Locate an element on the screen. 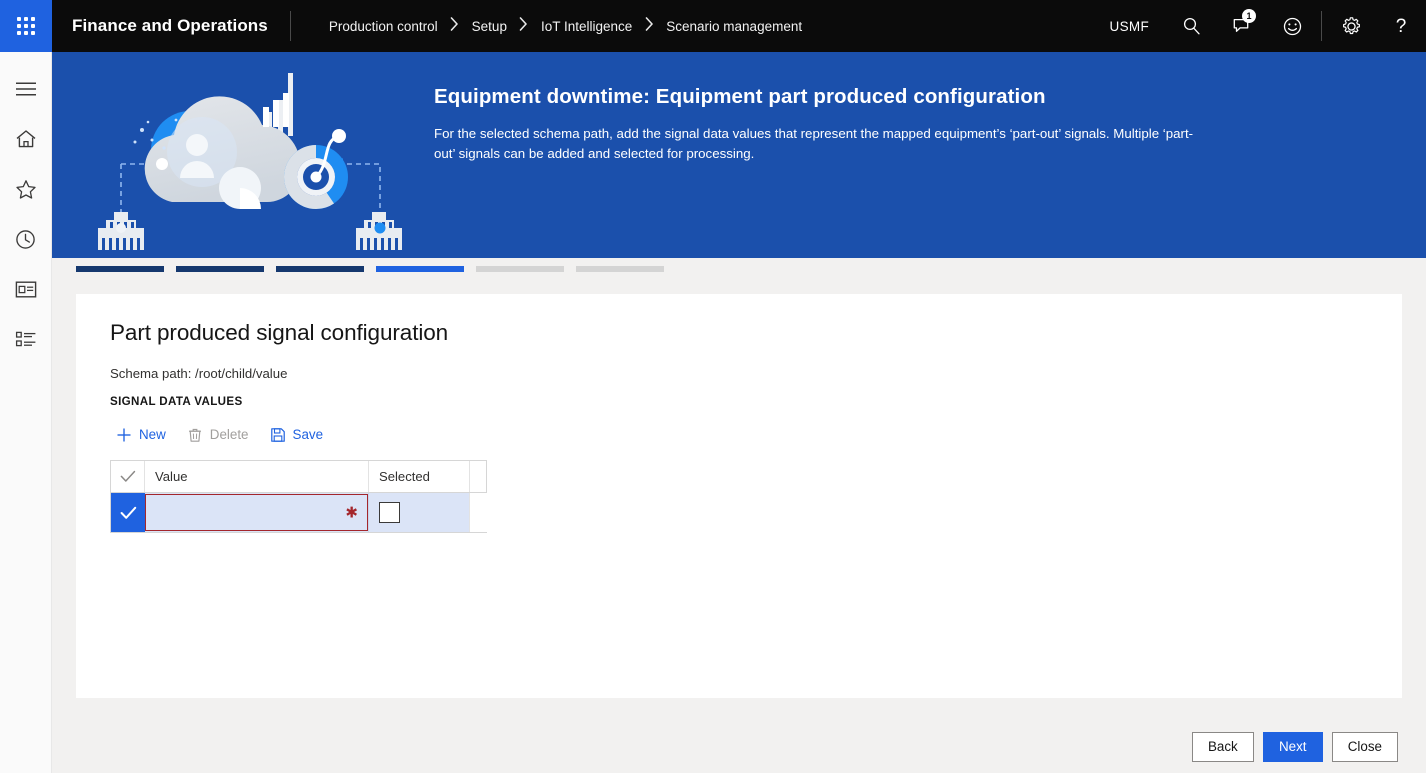 This screenshot has width=1426, height=773. help-question-icon: ? is located at coordinates (1401, 26).